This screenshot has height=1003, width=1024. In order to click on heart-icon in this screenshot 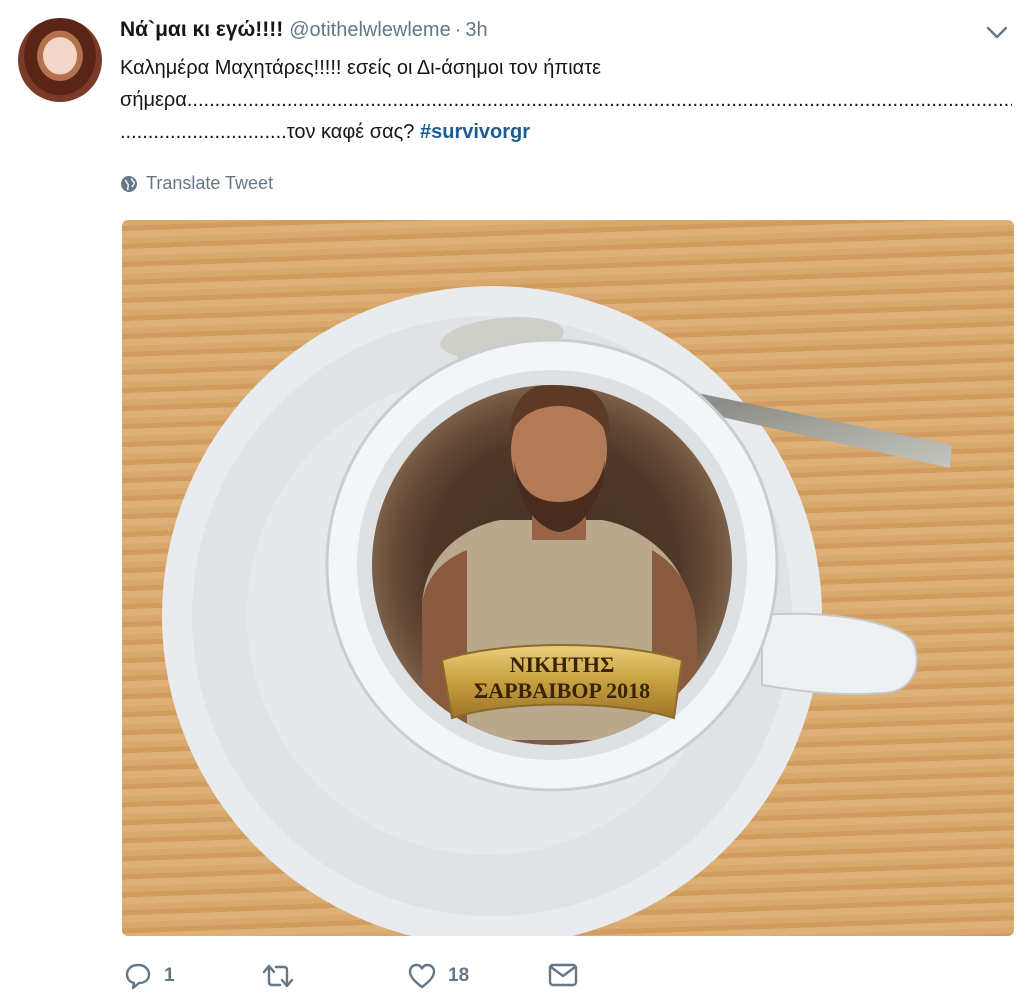, I will do `click(422, 976)`.